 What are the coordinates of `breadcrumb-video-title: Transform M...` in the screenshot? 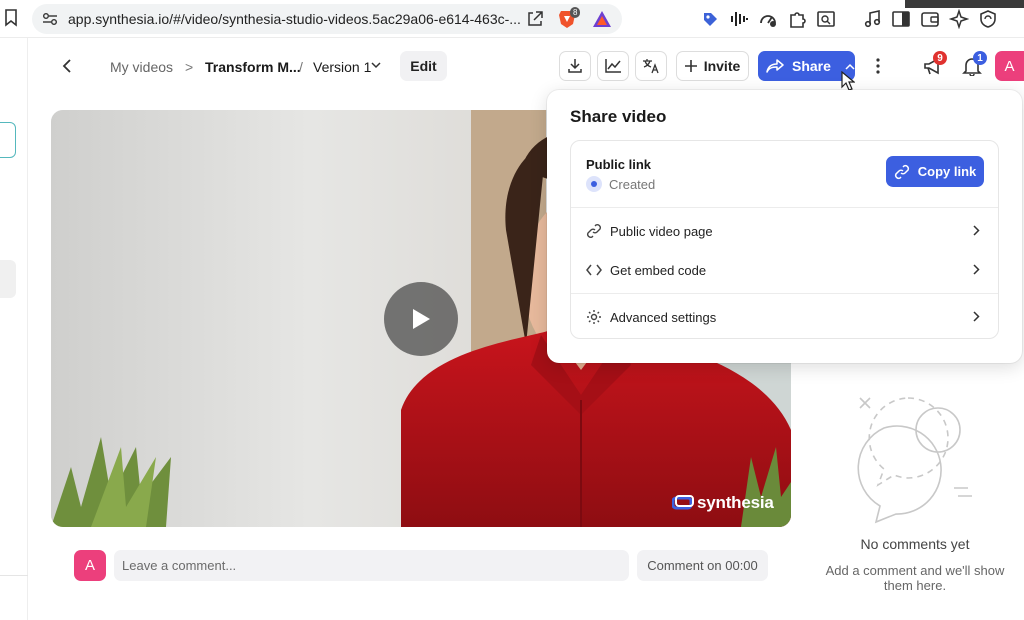 It's located at (253, 67).